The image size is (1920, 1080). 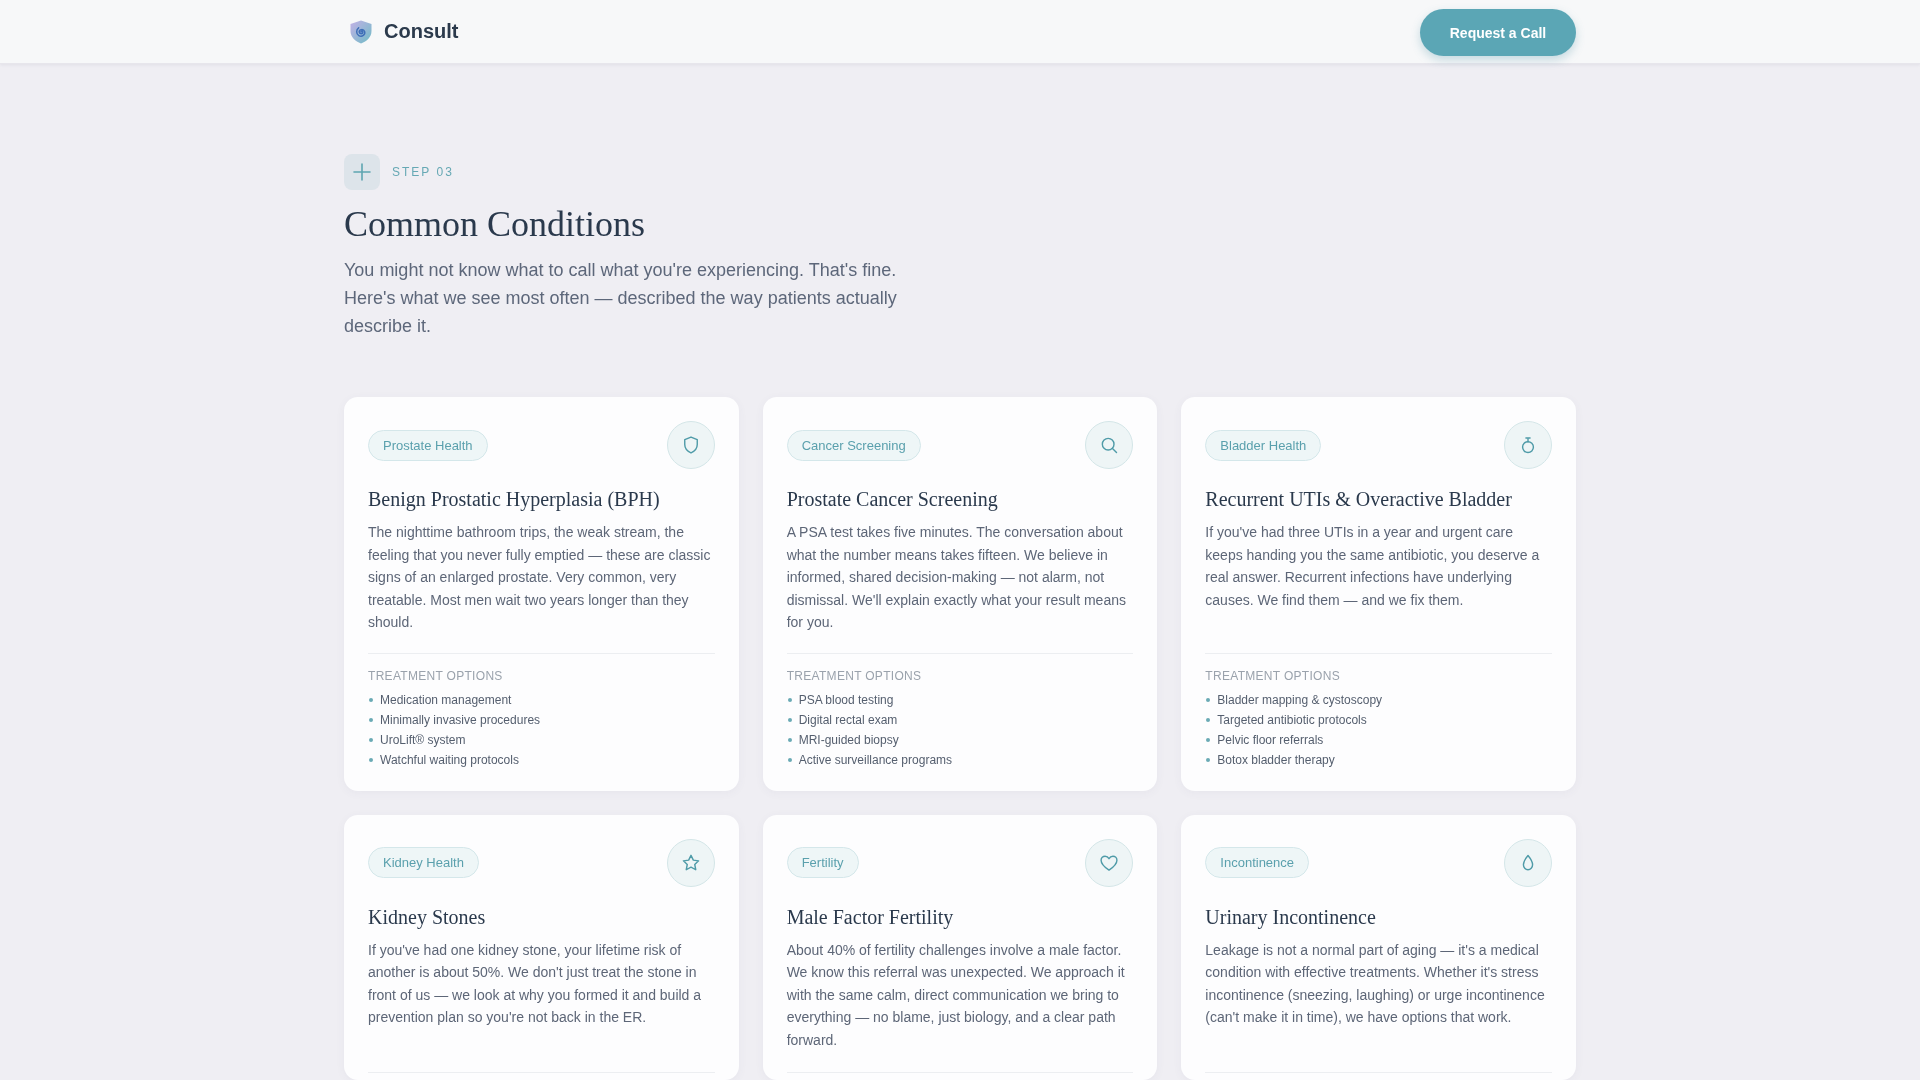 What do you see at coordinates (892, 500) in the screenshot?
I see `condition-title: Prostate Cancer Screening` at bounding box center [892, 500].